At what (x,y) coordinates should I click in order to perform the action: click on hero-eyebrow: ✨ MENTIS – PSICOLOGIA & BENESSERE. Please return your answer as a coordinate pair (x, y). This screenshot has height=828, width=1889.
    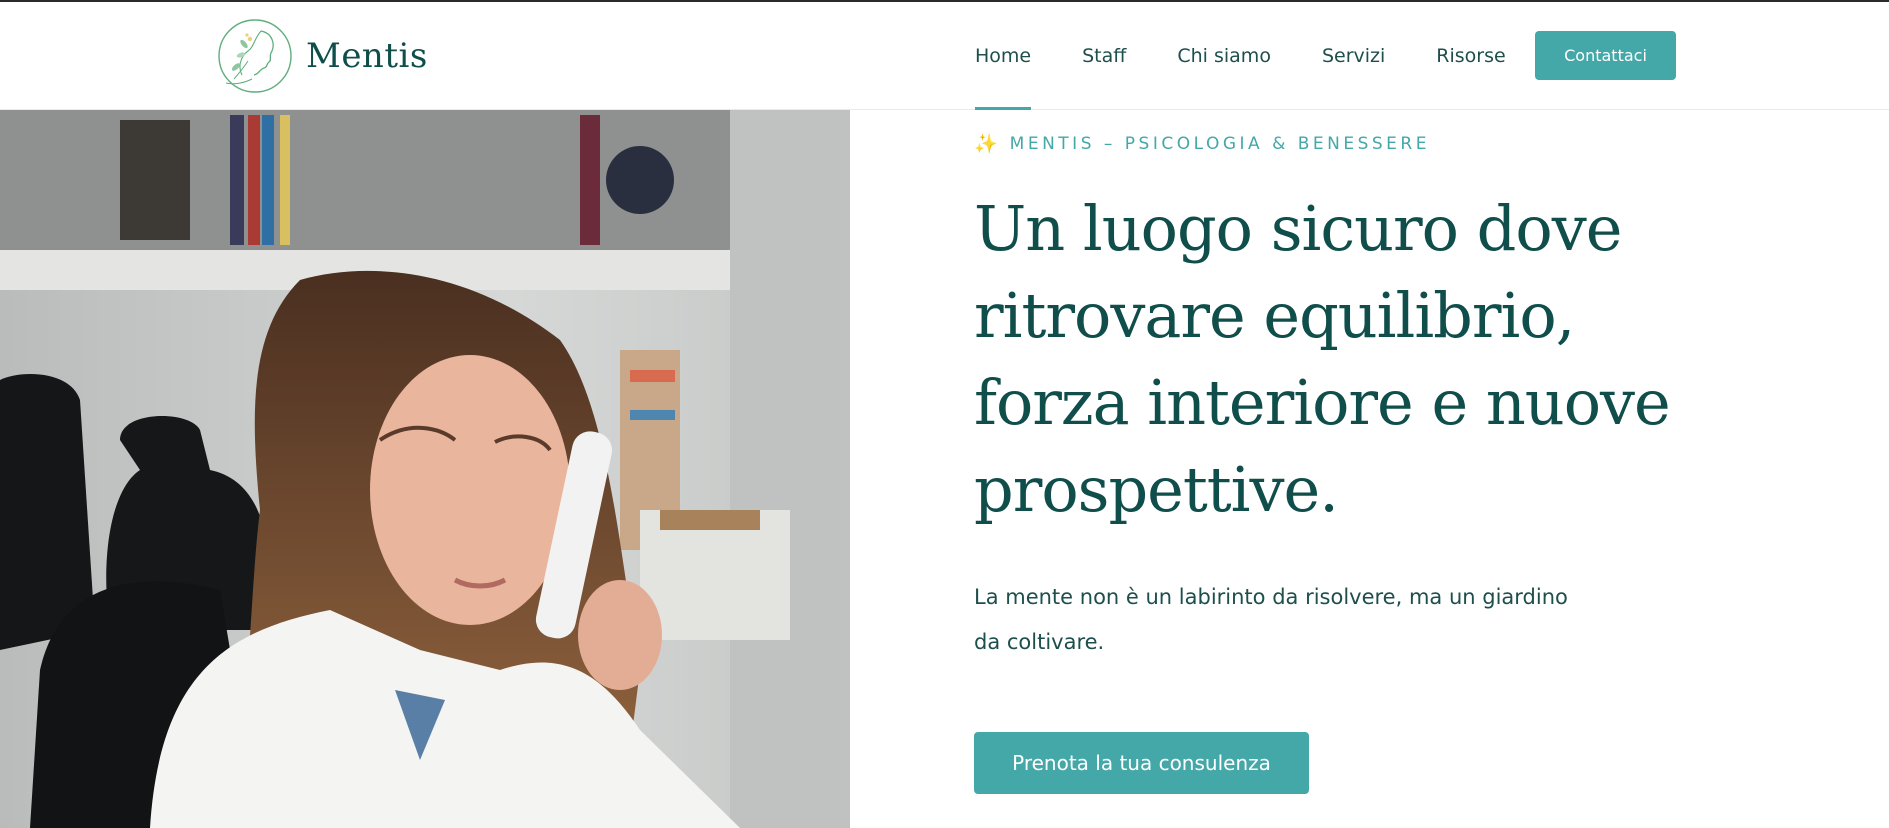
    Looking at the image, I should click on (1354, 143).